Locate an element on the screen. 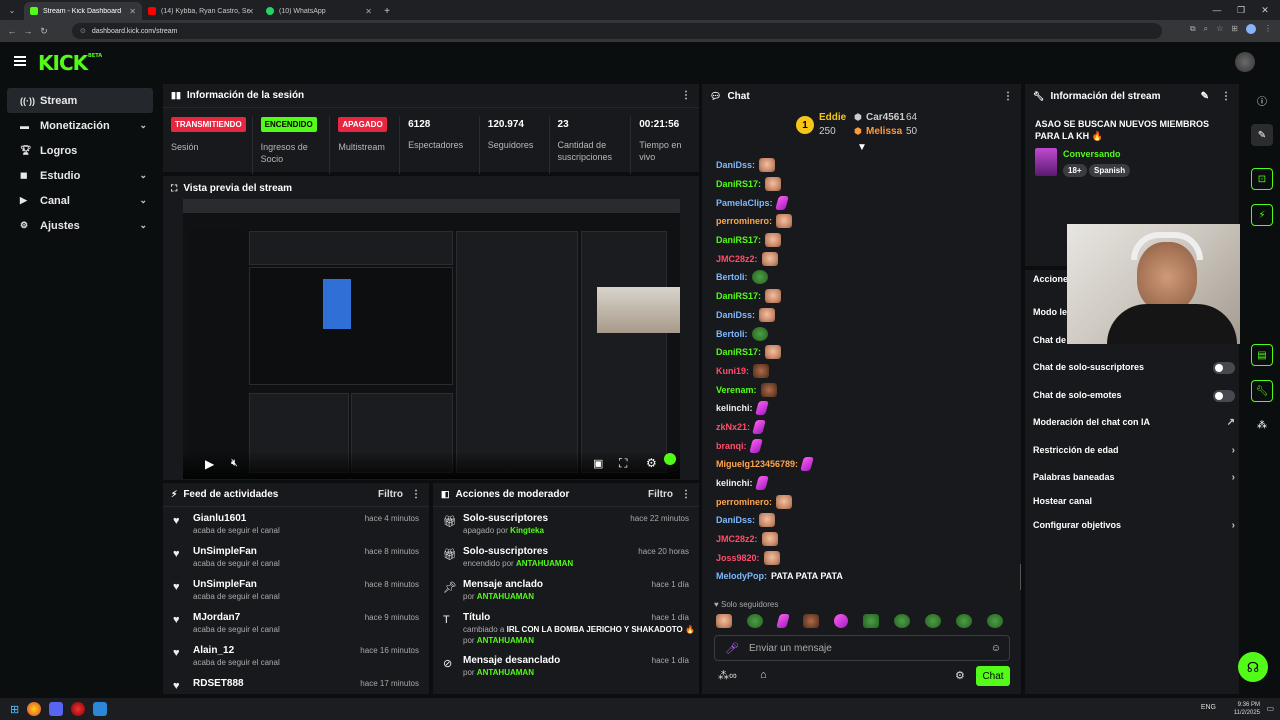  browser-tab-kick: Stream - Kick Dashboard ✕ is located at coordinates (83, 11).